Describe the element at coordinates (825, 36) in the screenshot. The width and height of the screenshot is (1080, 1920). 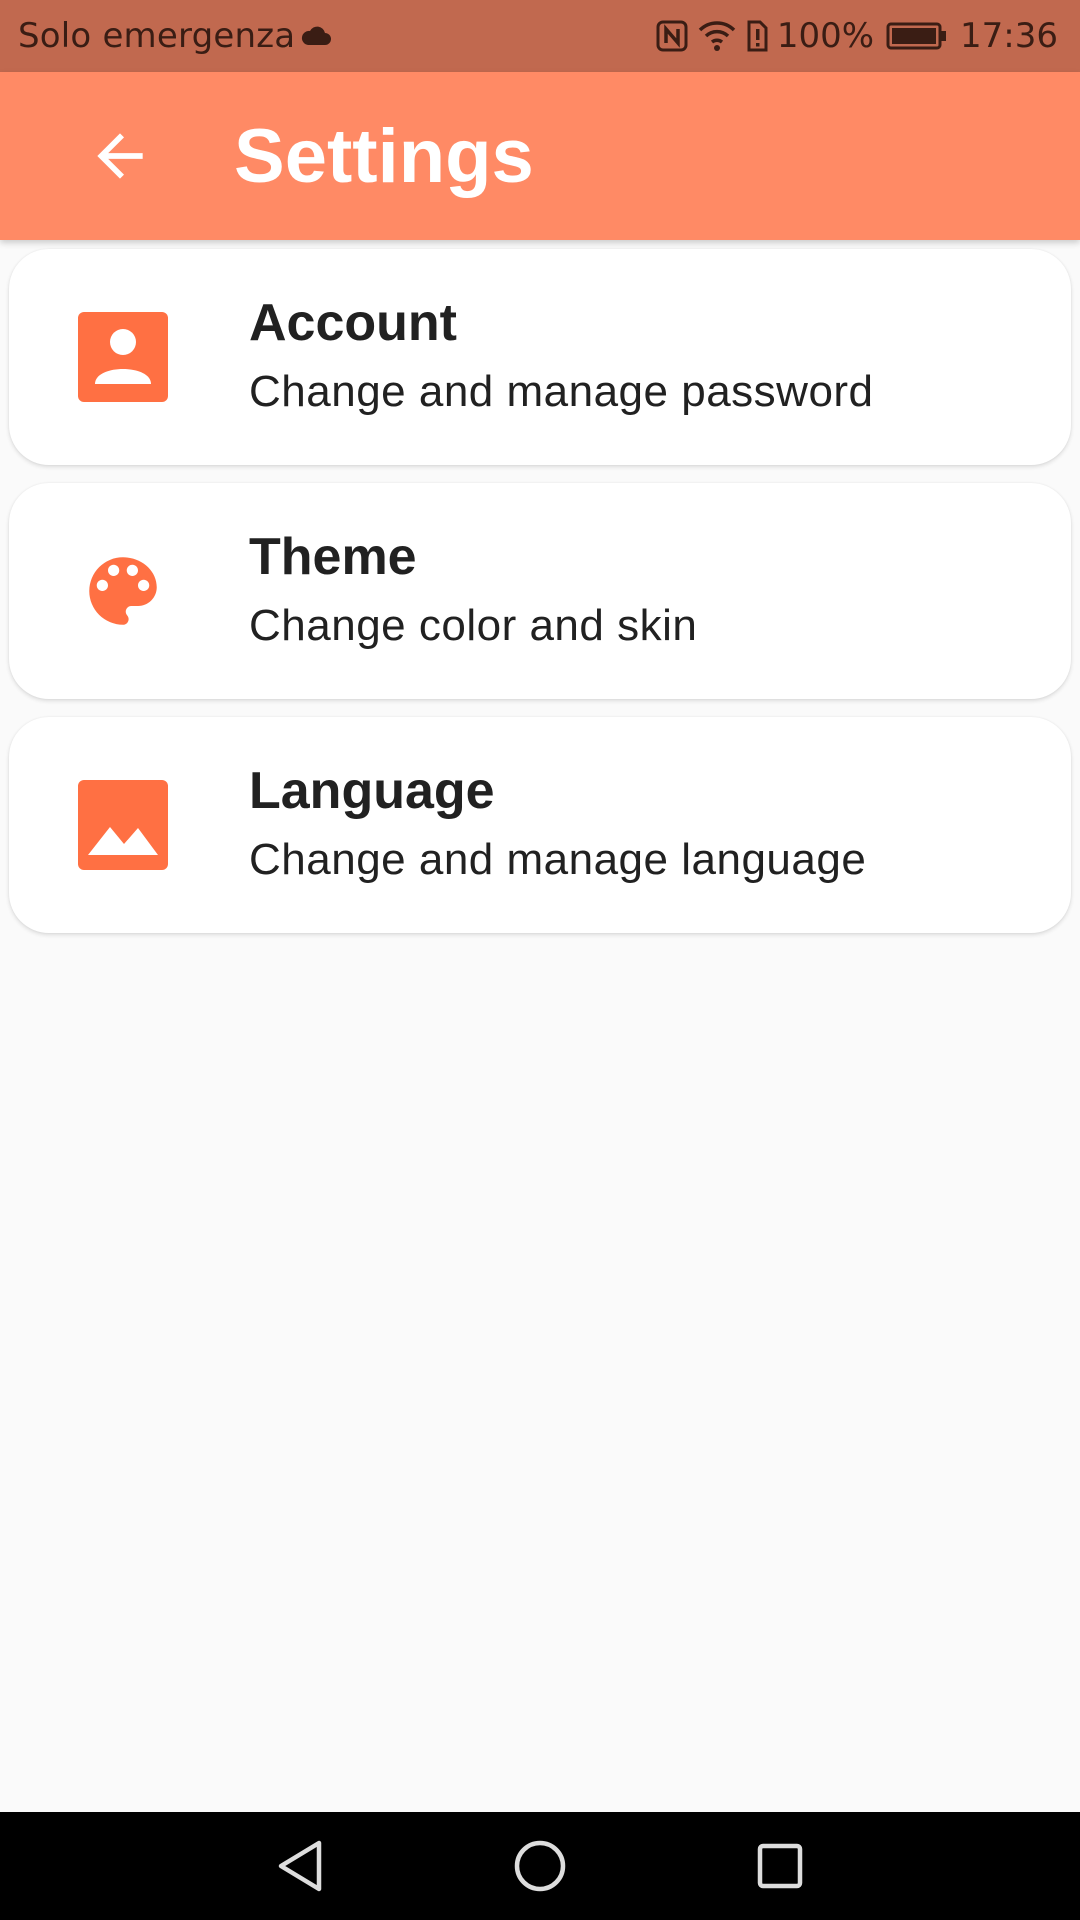
I see `battery-percentage: 100%` at that location.